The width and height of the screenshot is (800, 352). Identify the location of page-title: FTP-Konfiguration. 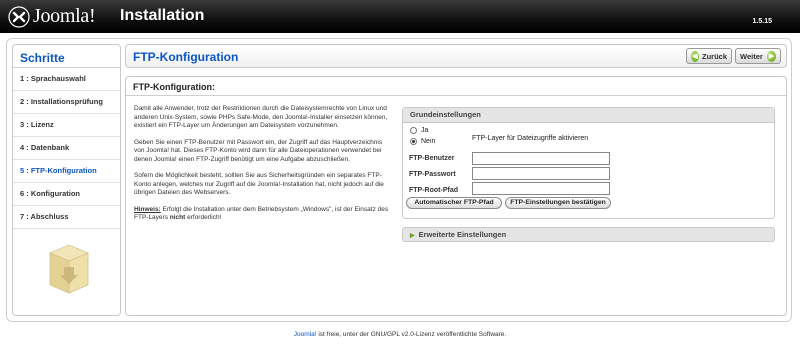
(186, 57).